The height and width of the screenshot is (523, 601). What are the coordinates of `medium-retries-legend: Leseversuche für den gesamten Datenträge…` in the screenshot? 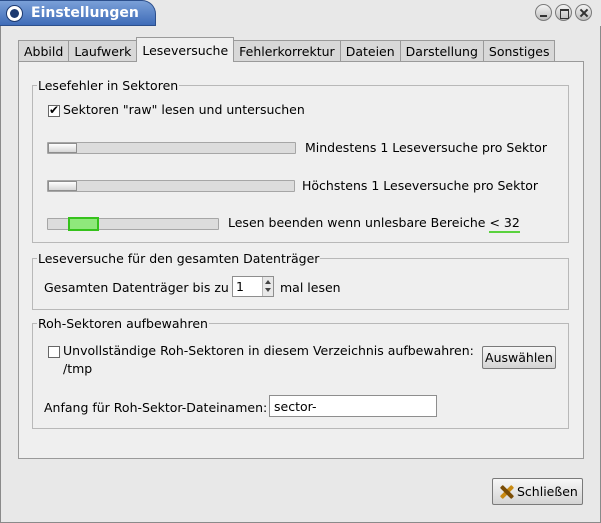 It's located at (179, 258).